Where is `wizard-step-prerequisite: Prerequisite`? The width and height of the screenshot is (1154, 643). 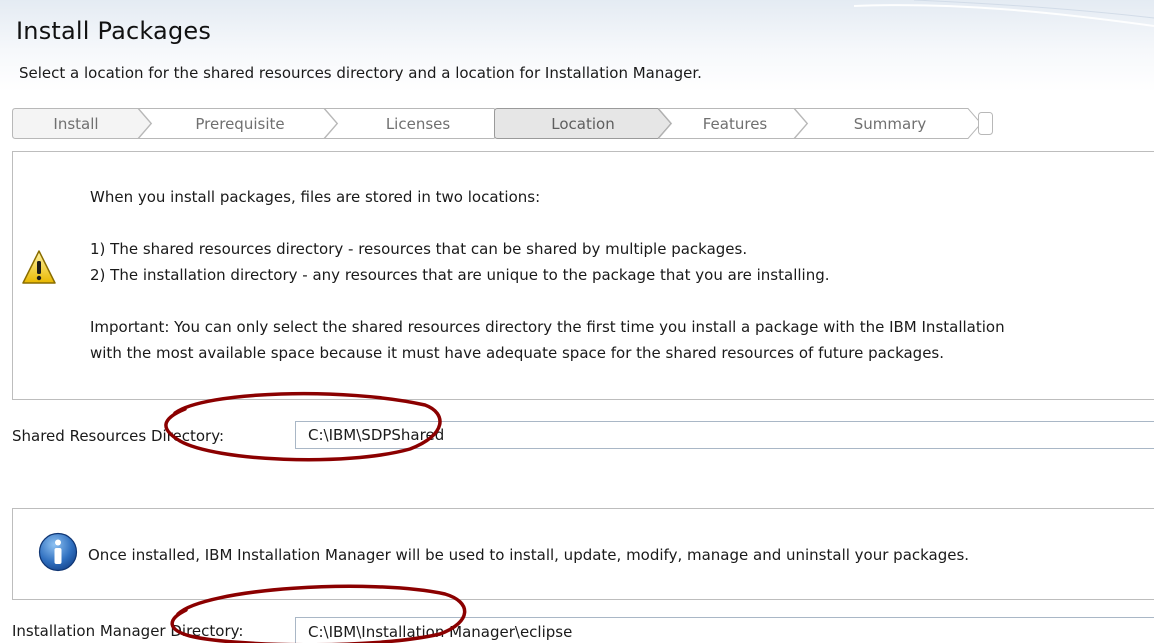
wizard-step-prerequisite: Prerequisite is located at coordinates (238, 123).